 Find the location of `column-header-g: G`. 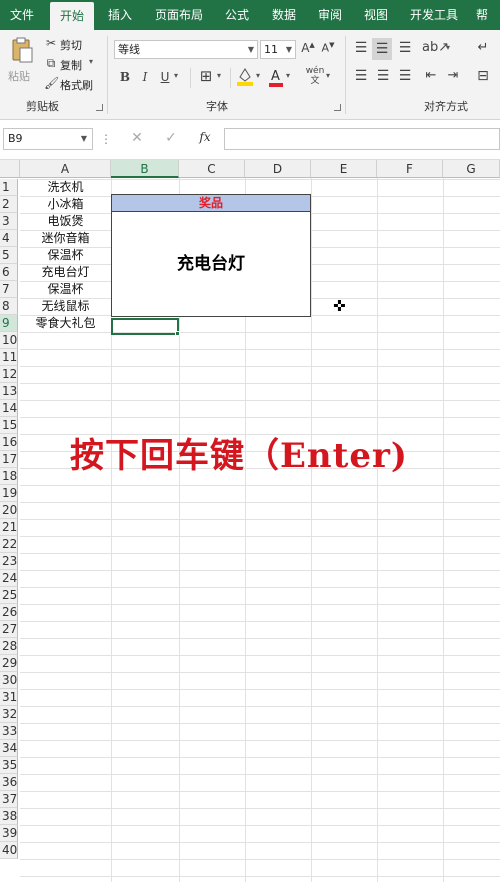

column-header-g: G is located at coordinates (471, 169).